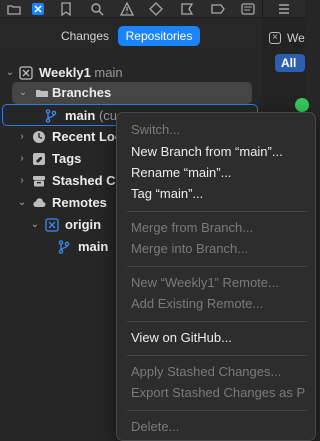 The width and height of the screenshot is (320, 441). I want to click on changes-tab: Changes, so click(85, 36).